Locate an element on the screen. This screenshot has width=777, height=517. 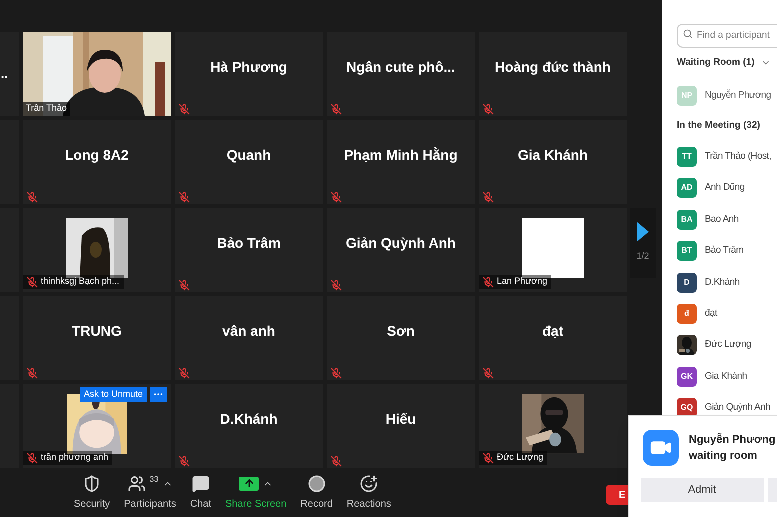
participant-row: Đức Lượng is located at coordinates (719, 346).